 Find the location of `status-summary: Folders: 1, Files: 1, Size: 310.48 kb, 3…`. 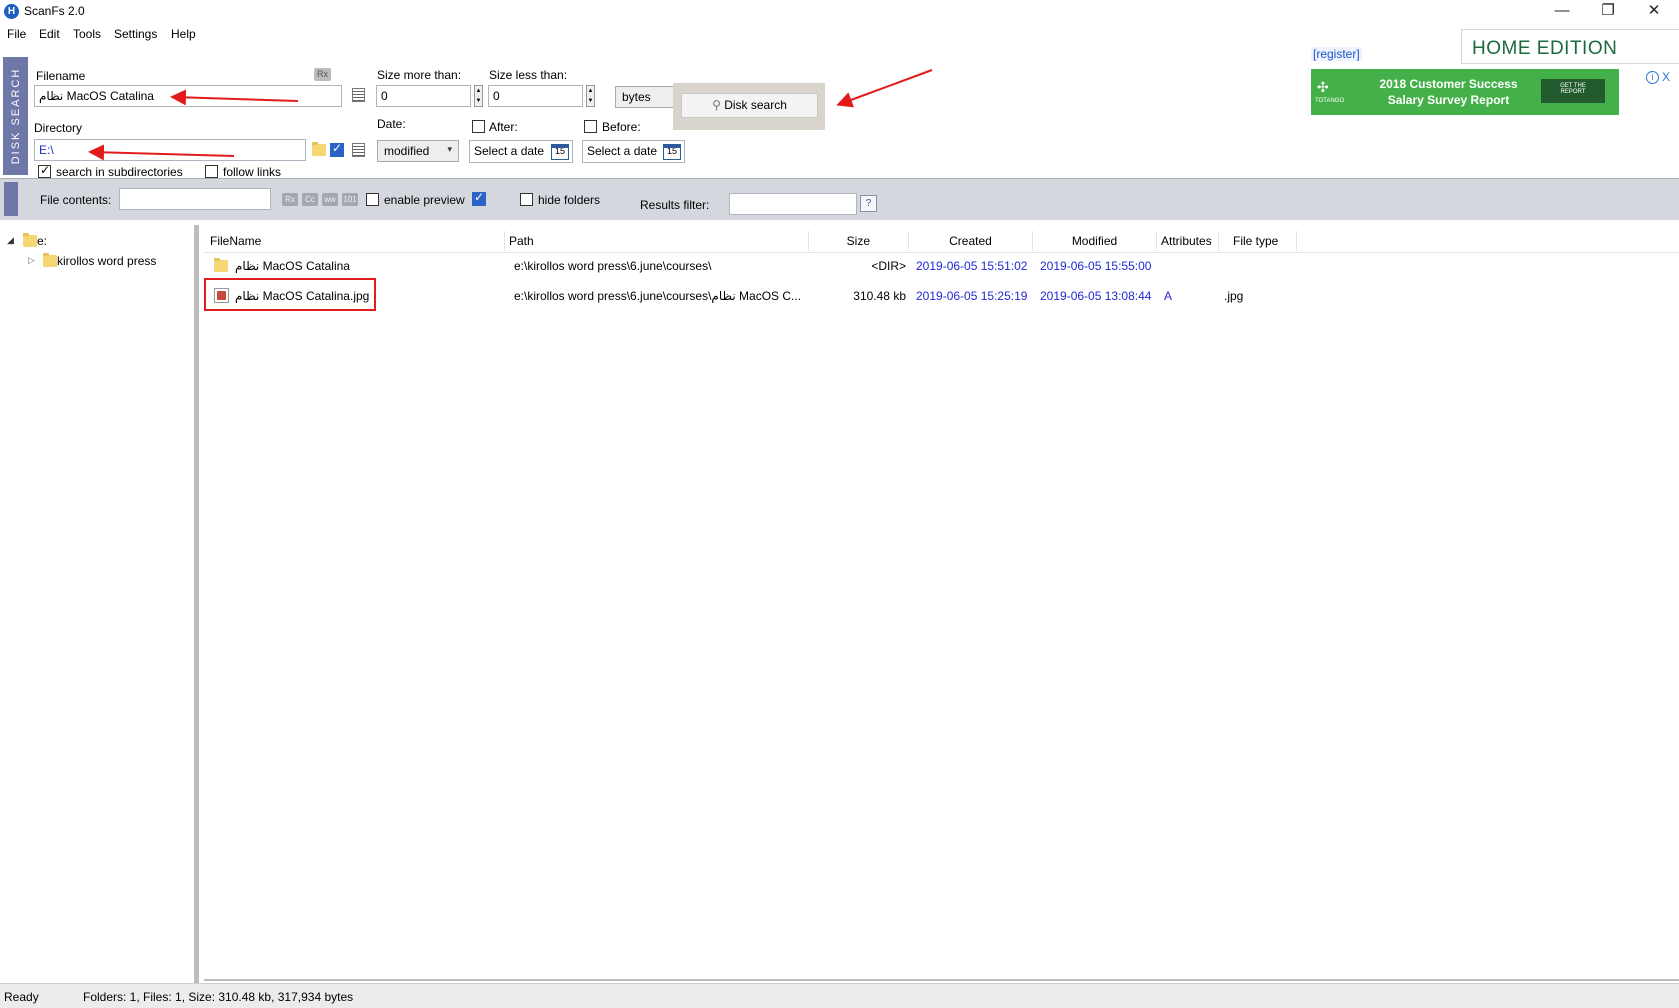

status-summary: Folders: 1, Files: 1, Size: 310.48 kb, 3… is located at coordinates (218, 997).